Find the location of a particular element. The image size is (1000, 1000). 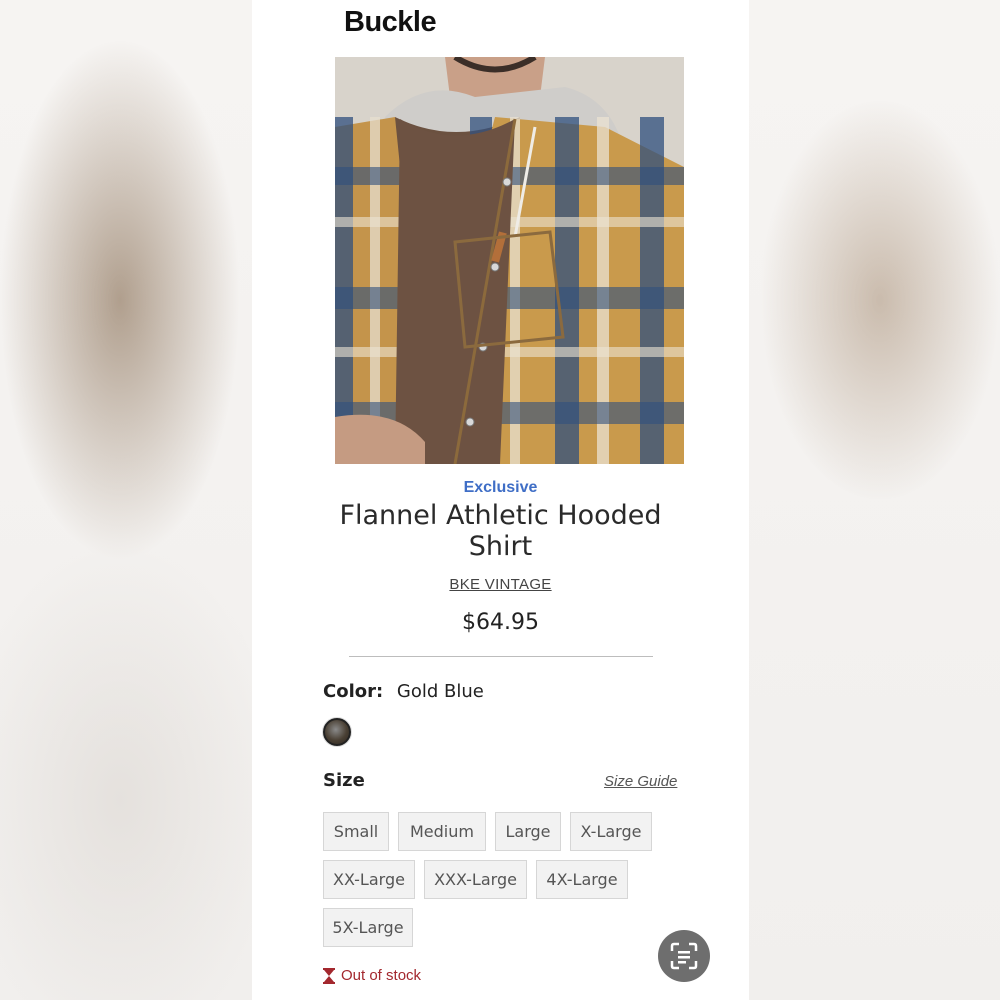

size-label: Size is located at coordinates (344, 780).